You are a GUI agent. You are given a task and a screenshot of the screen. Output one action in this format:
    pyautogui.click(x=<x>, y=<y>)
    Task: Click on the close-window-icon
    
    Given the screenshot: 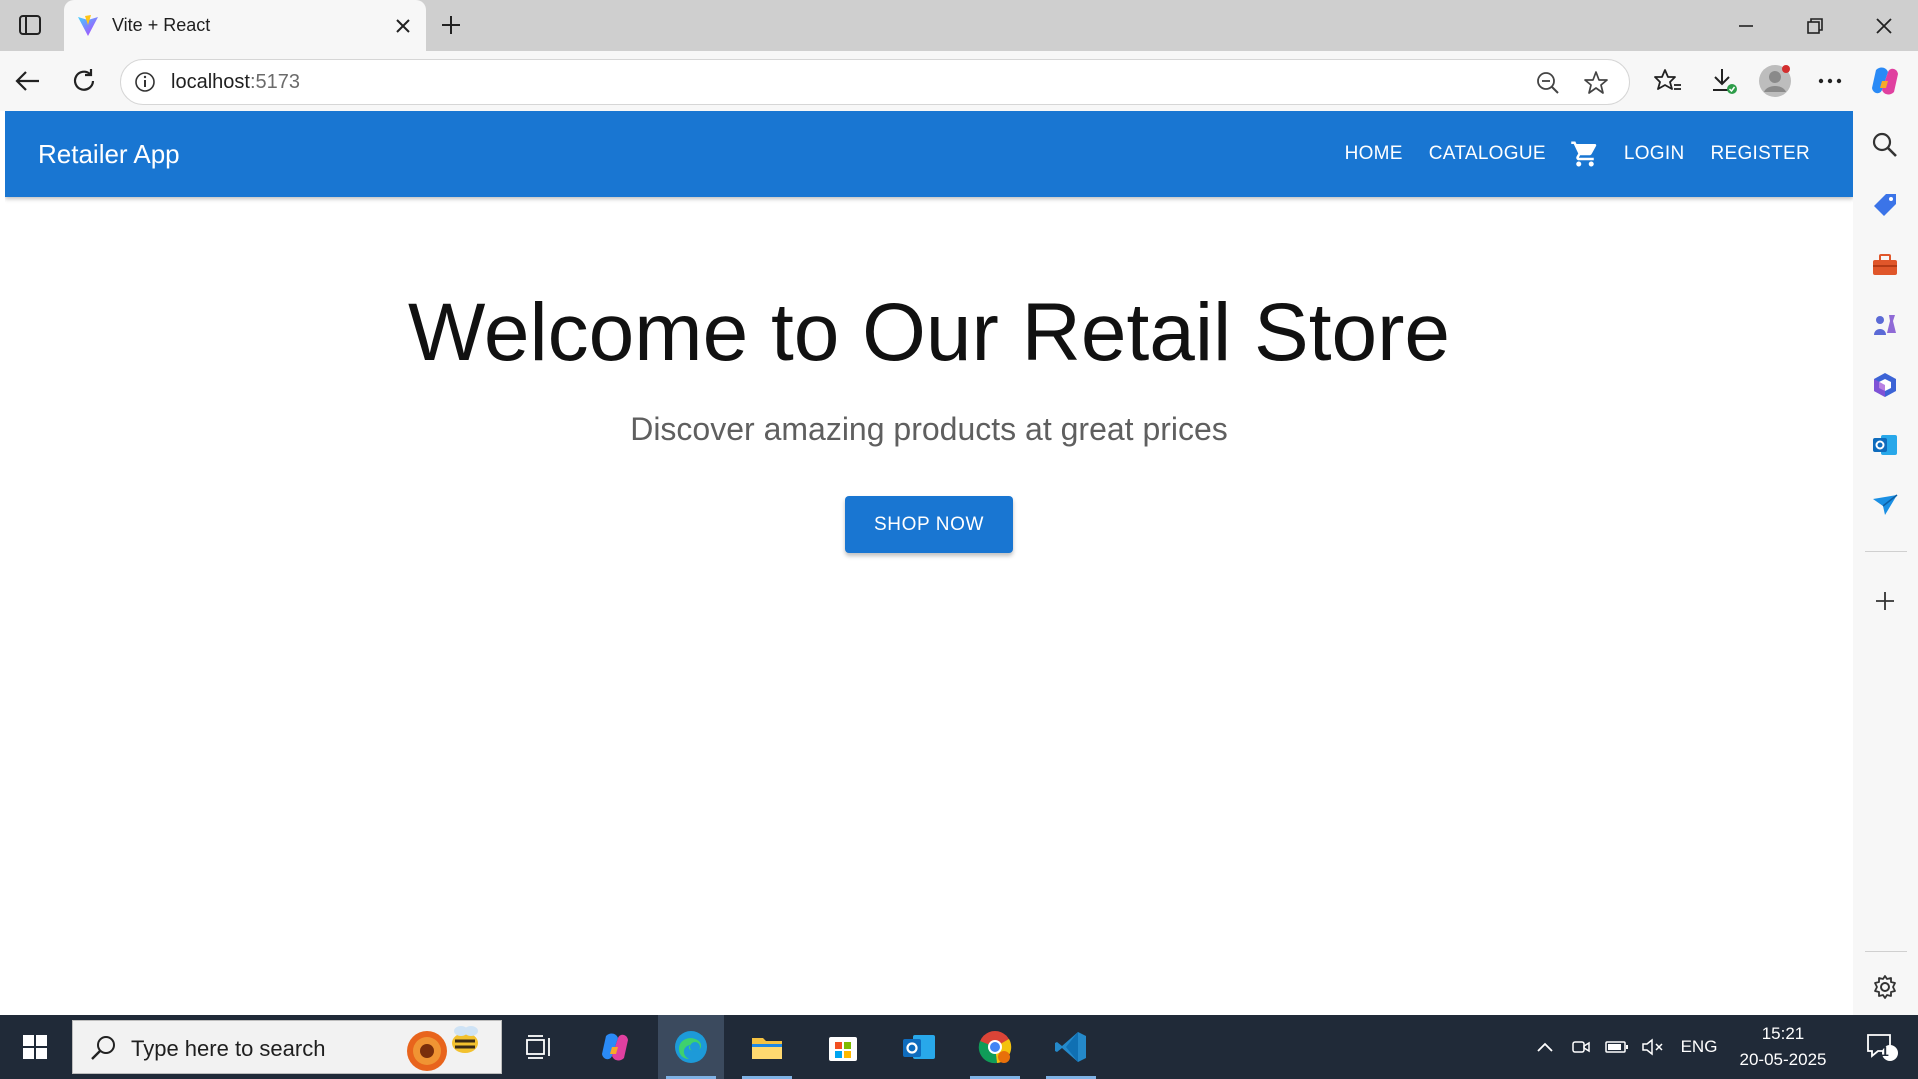 What is the action you would take?
    pyautogui.click(x=1883, y=25)
    